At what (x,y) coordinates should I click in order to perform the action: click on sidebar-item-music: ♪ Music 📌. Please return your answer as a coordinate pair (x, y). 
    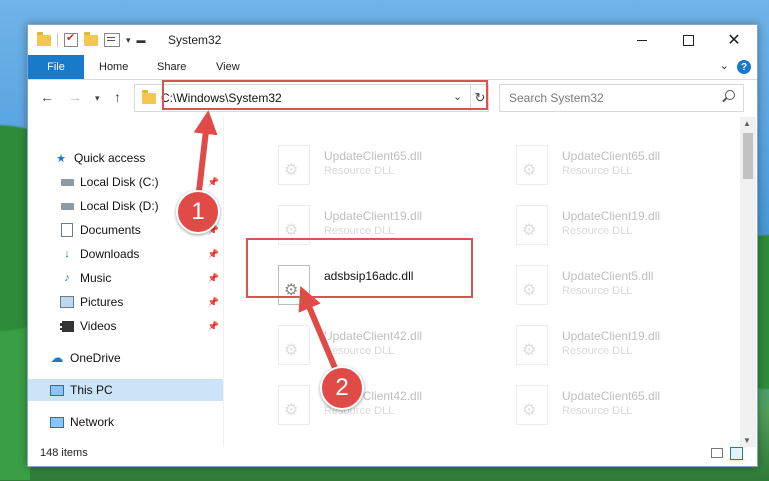
    Looking at the image, I should click on (125, 278).